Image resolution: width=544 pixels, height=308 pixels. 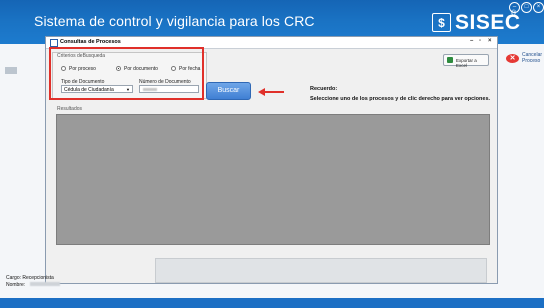 I want to click on footer-nombre-label: Nombre:, so click(x=16, y=285).